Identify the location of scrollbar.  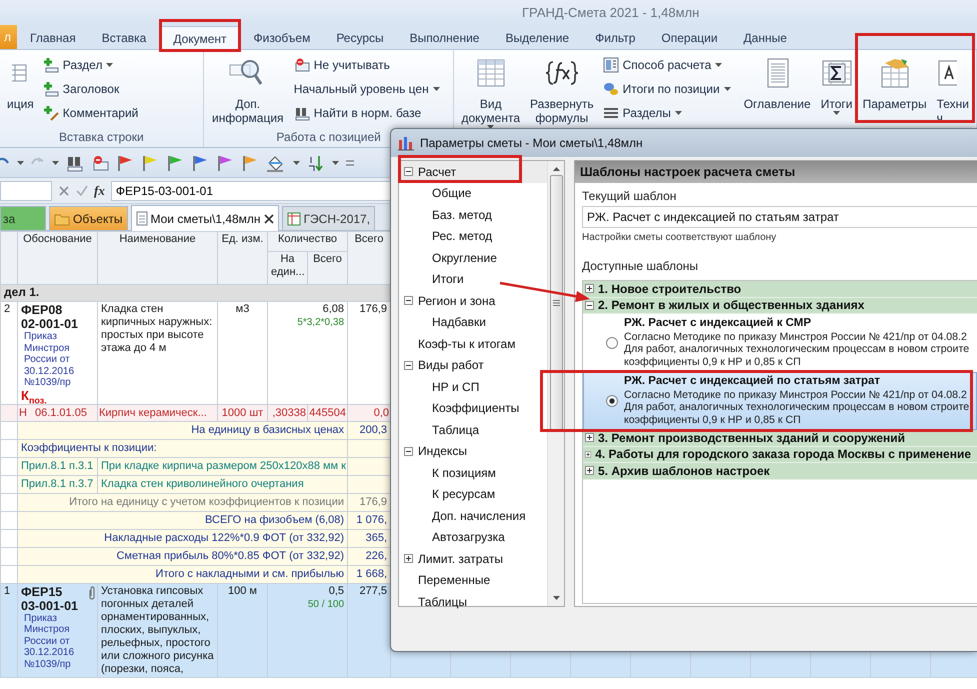
(555, 383).